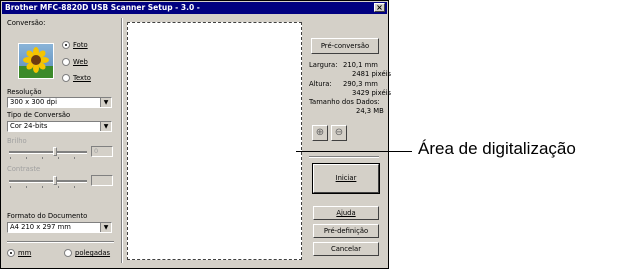  What do you see at coordinates (59, 102) in the screenshot?
I see `resolution-select: 300 x 300 dpi ▼` at bounding box center [59, 102].